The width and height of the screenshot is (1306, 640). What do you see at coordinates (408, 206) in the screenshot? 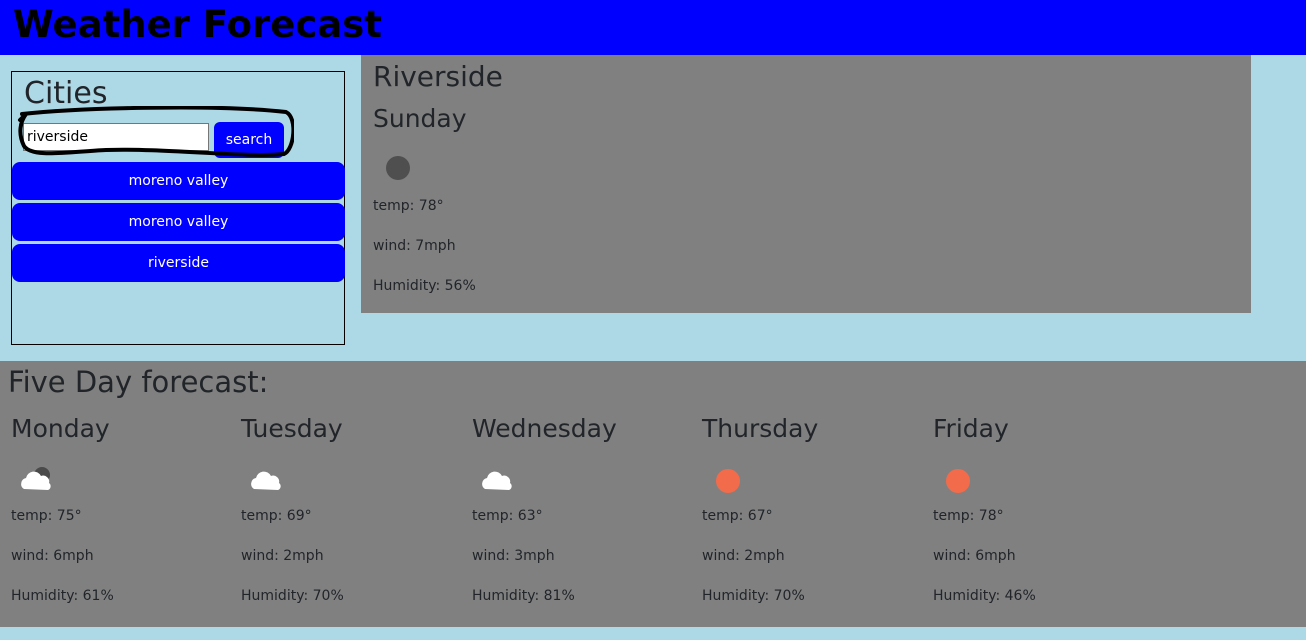
I see `current-temp: temp: 78°` at bounding box center [408, 206].